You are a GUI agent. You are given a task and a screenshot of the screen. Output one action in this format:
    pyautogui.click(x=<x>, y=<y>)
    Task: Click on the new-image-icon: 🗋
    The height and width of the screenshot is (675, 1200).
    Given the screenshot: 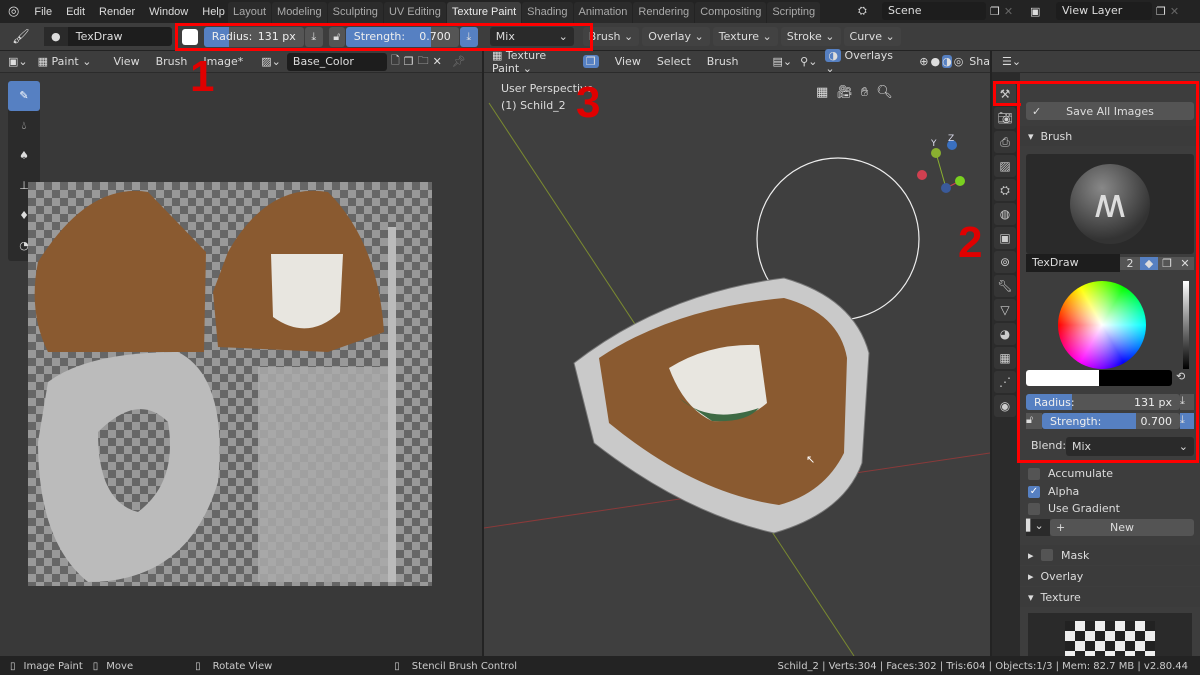 What is the action you would take?
    pyautogui.click(x=395, y=61)
    